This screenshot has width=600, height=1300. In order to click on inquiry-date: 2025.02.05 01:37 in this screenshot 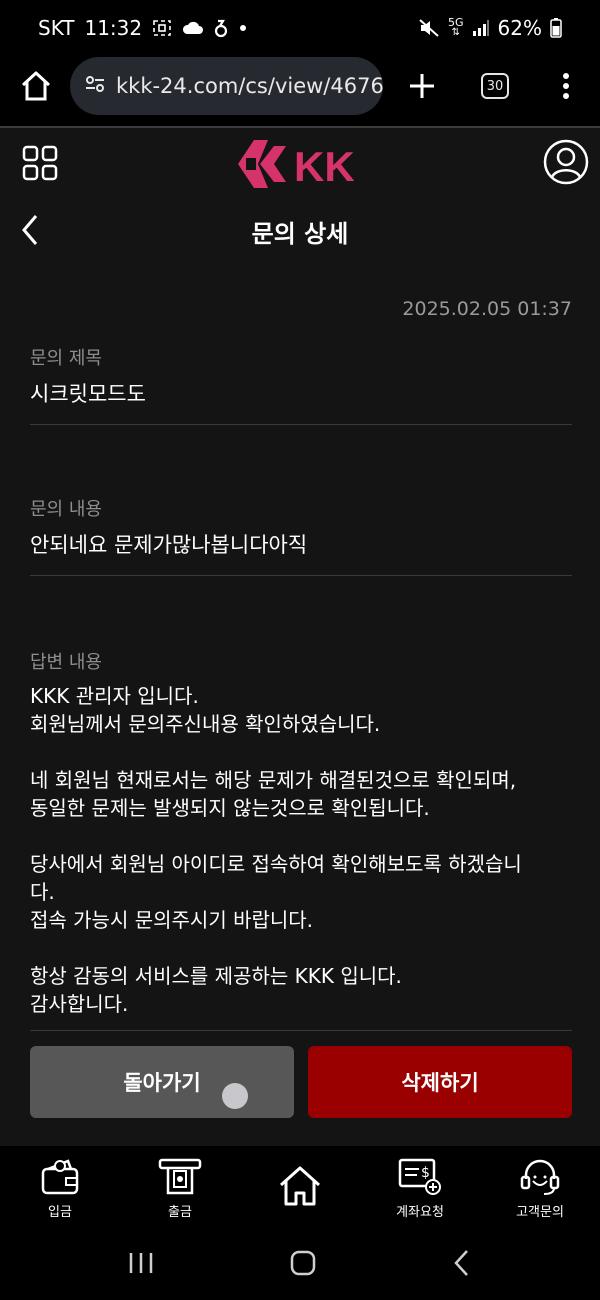, I will do `click(487, 309)`.